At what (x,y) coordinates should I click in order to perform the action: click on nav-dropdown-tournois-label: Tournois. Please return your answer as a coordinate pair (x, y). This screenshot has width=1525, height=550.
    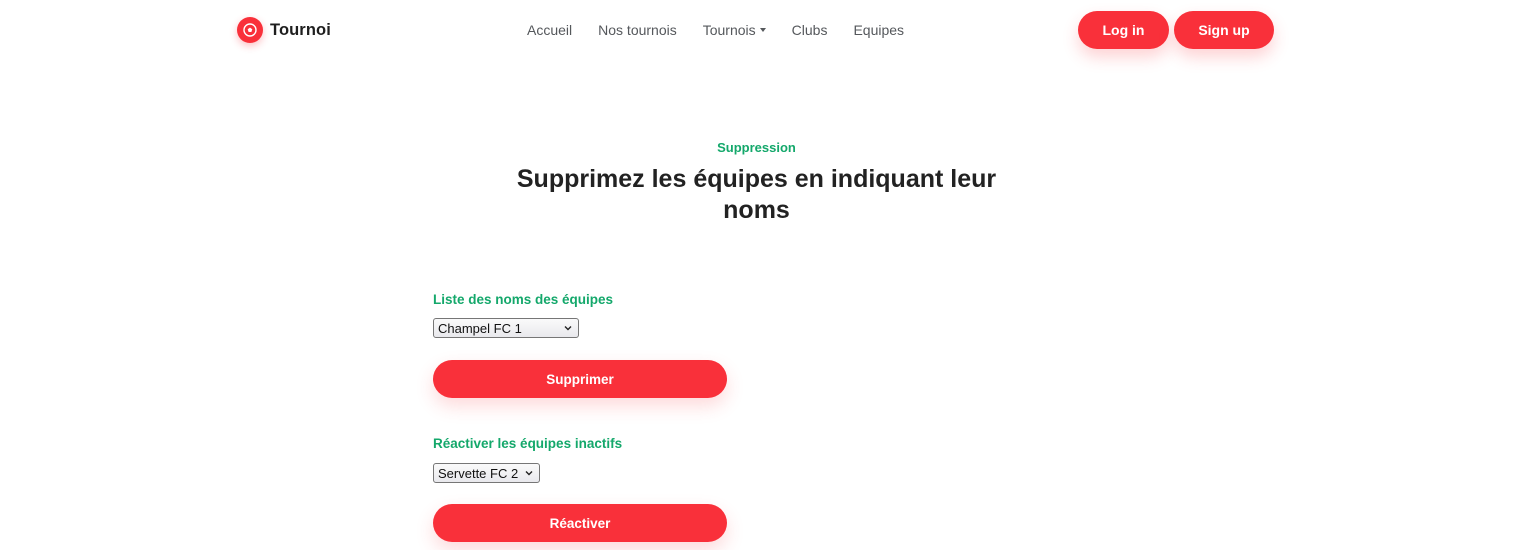
    Looking at the image, I should click on (729, 30).